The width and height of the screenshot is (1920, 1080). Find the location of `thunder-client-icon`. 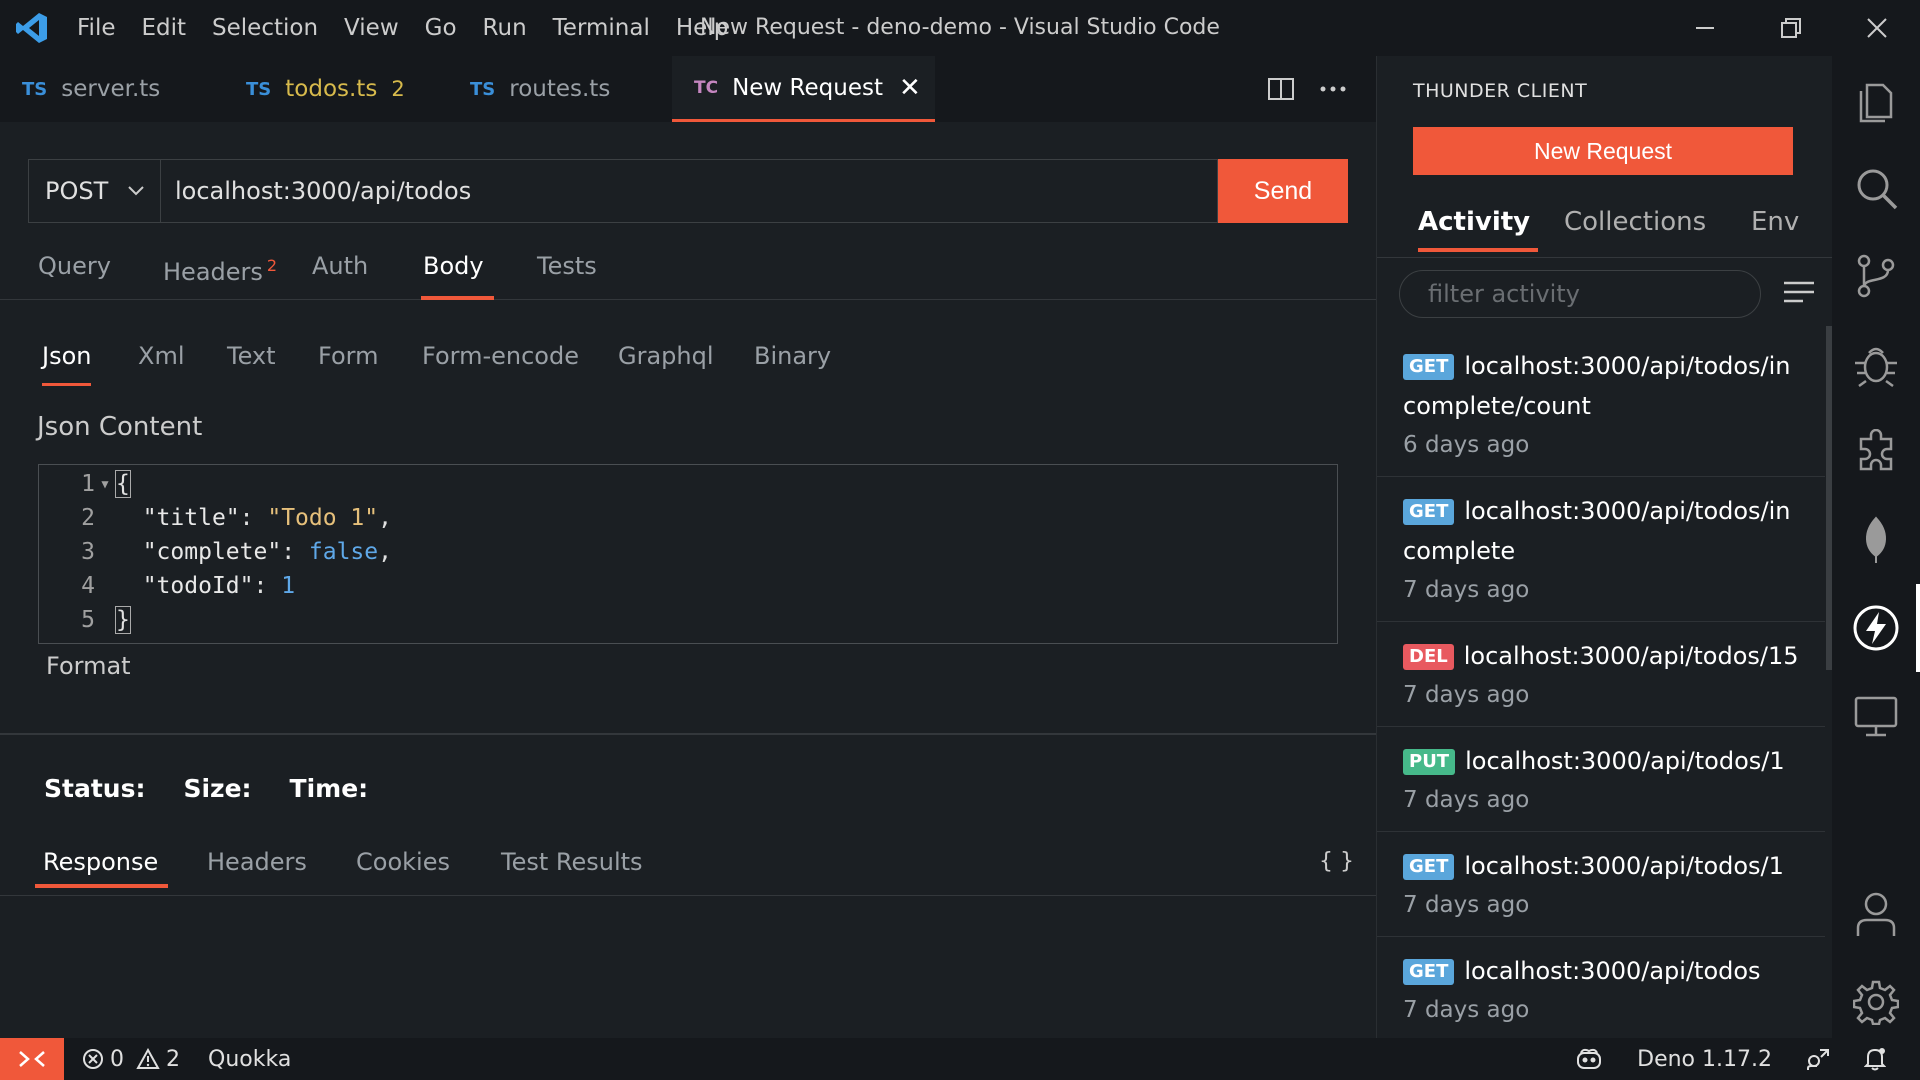

thunder-client-icon is located at coordinates (1876, 628).